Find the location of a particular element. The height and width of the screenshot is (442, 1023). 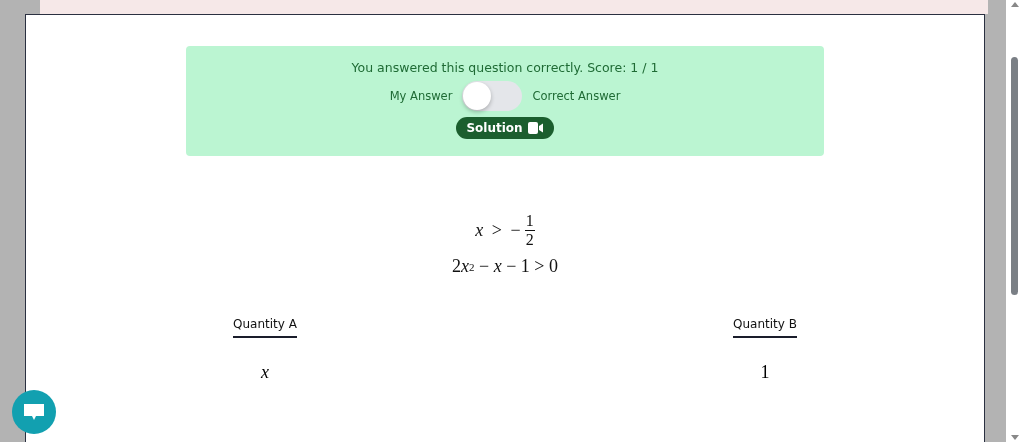

chat-icon is located at coordinates (34, 412).